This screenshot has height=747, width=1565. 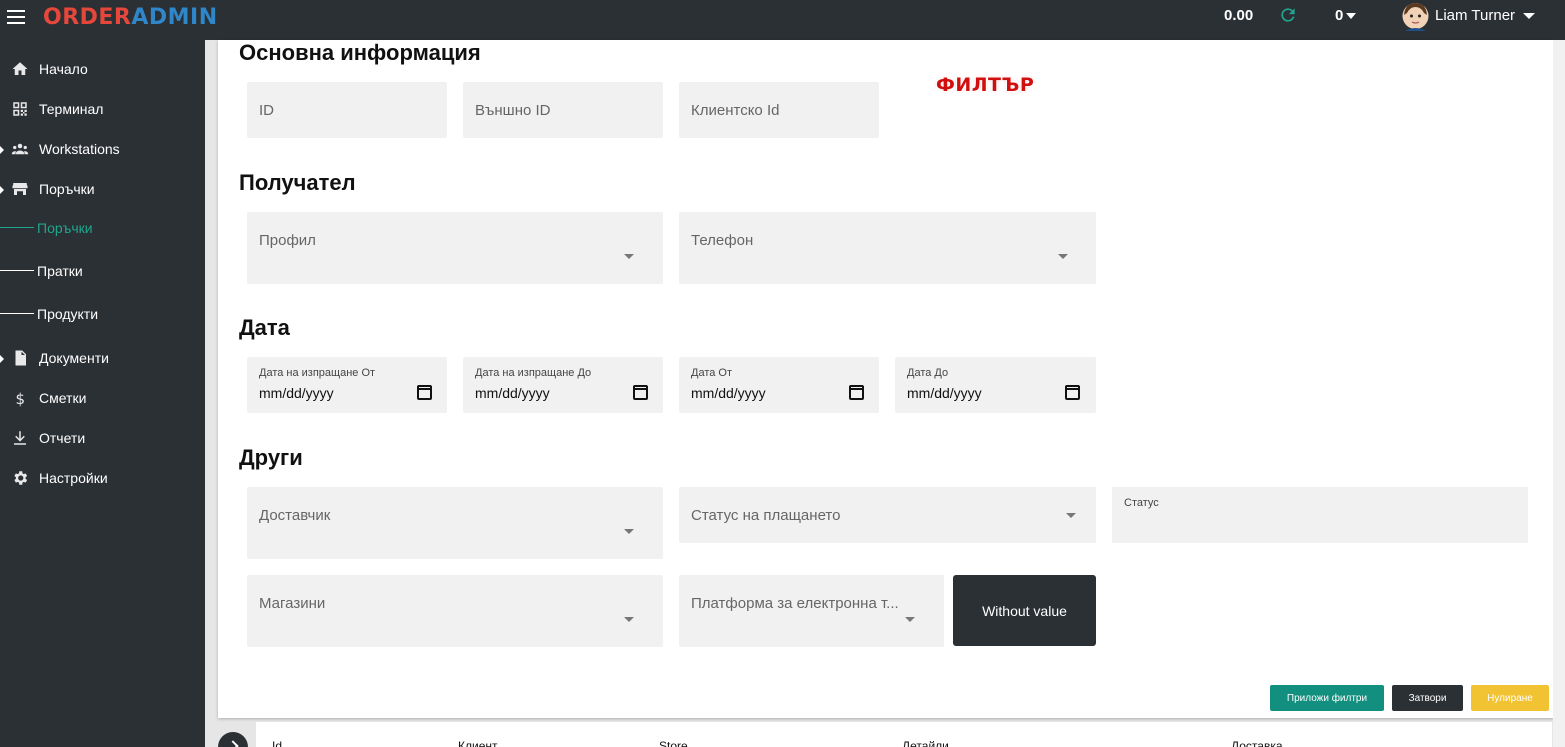 What do you see at coordinates (563, 385) in the screenshot?
I see `ship-date-to-input: Дата на изпращане До mm/dd/yyyy` at bounding box center [563, 385].